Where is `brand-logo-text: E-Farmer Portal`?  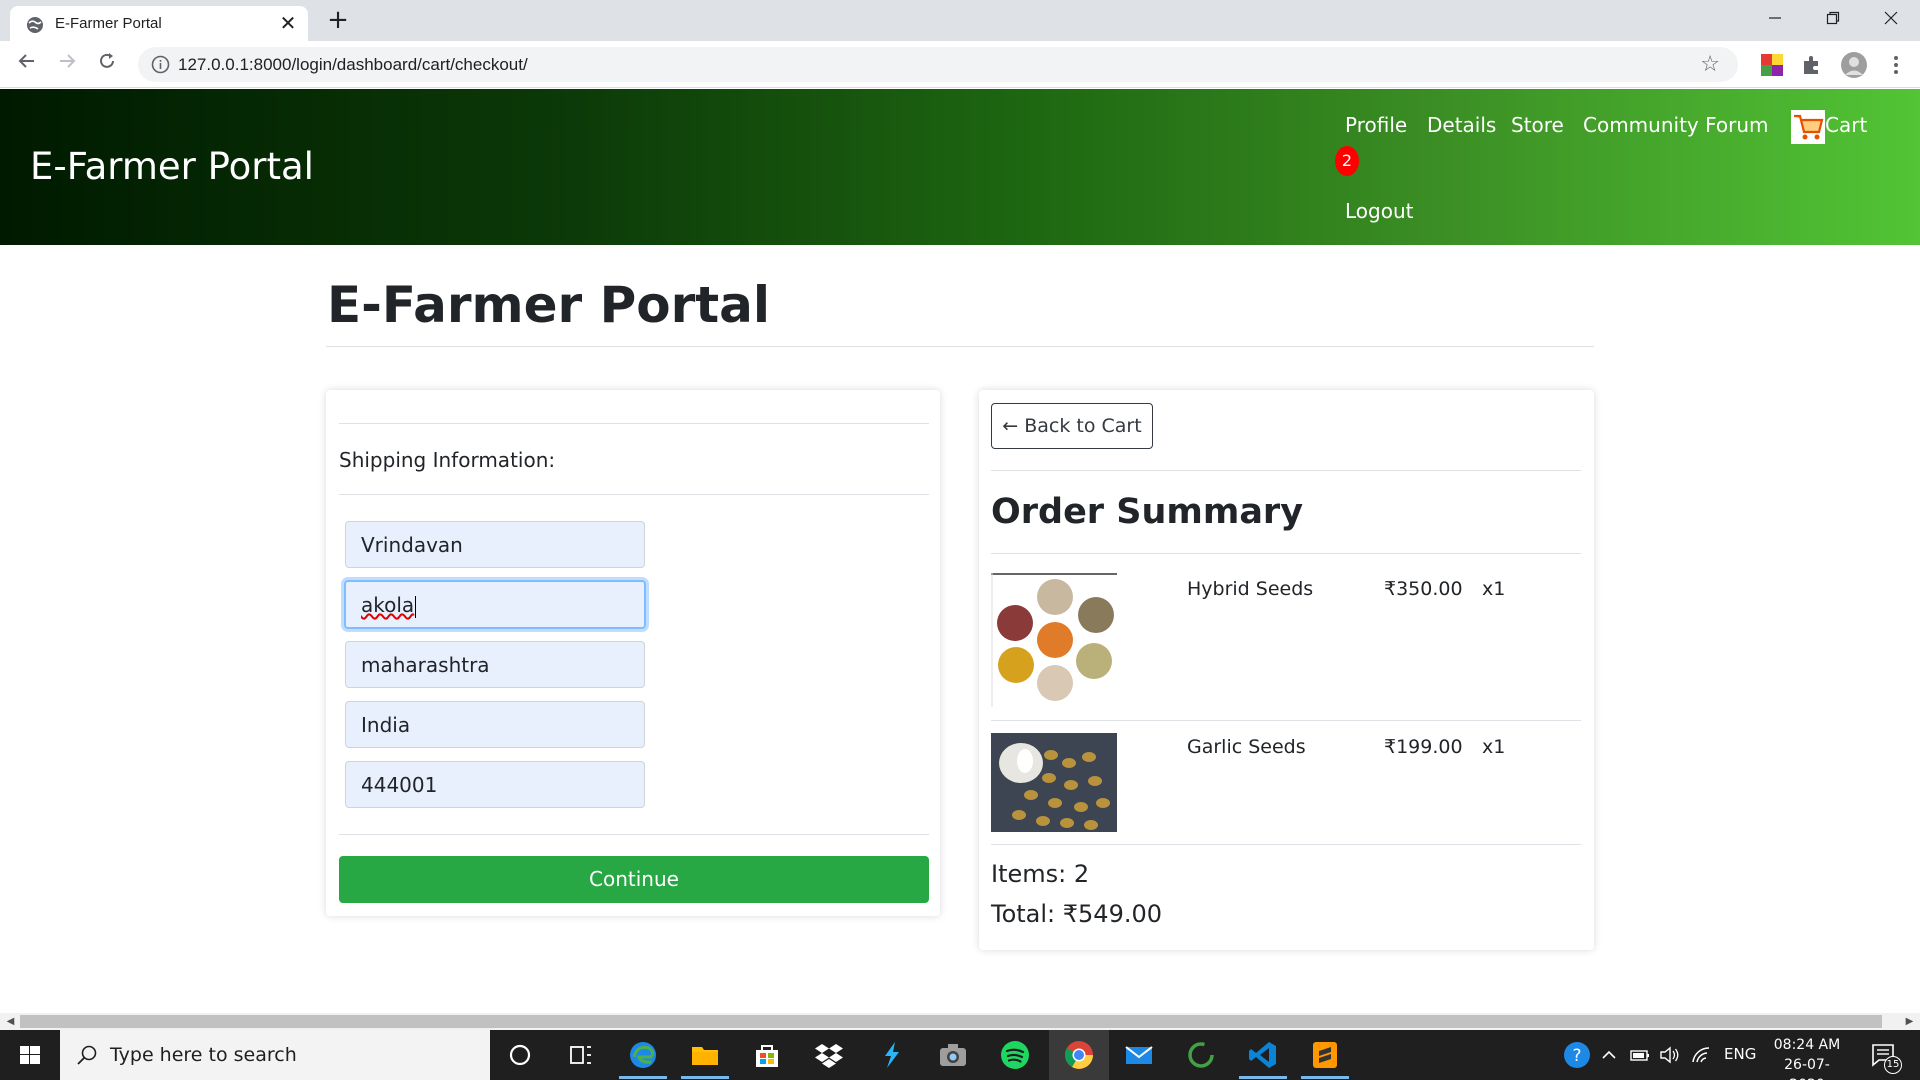
brand-logo-text: E-Farmer Portal is located at coordinates (172, 166).